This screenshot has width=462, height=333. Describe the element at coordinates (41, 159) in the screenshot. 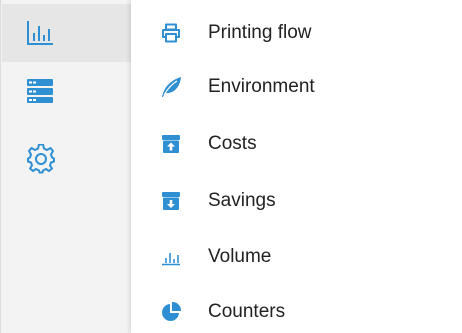

I see `gear-icon` at that location.